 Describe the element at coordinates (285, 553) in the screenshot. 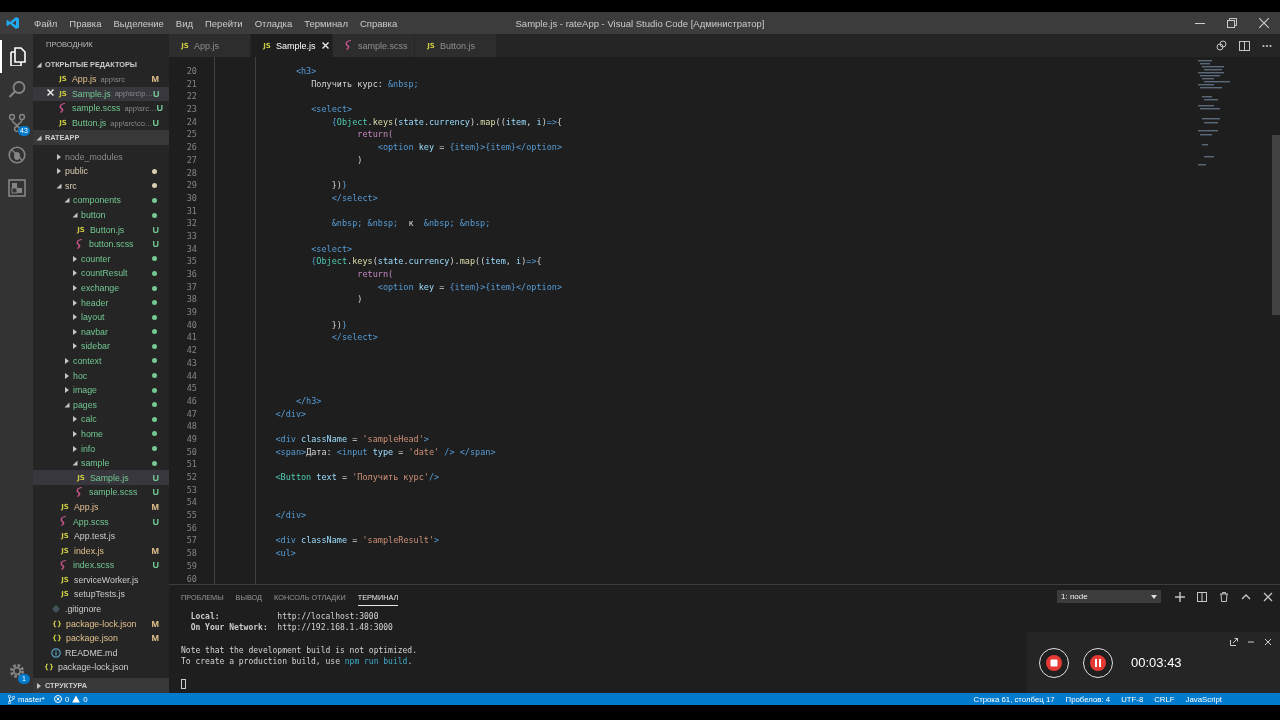

I see `code-line: <ul>` at that location.